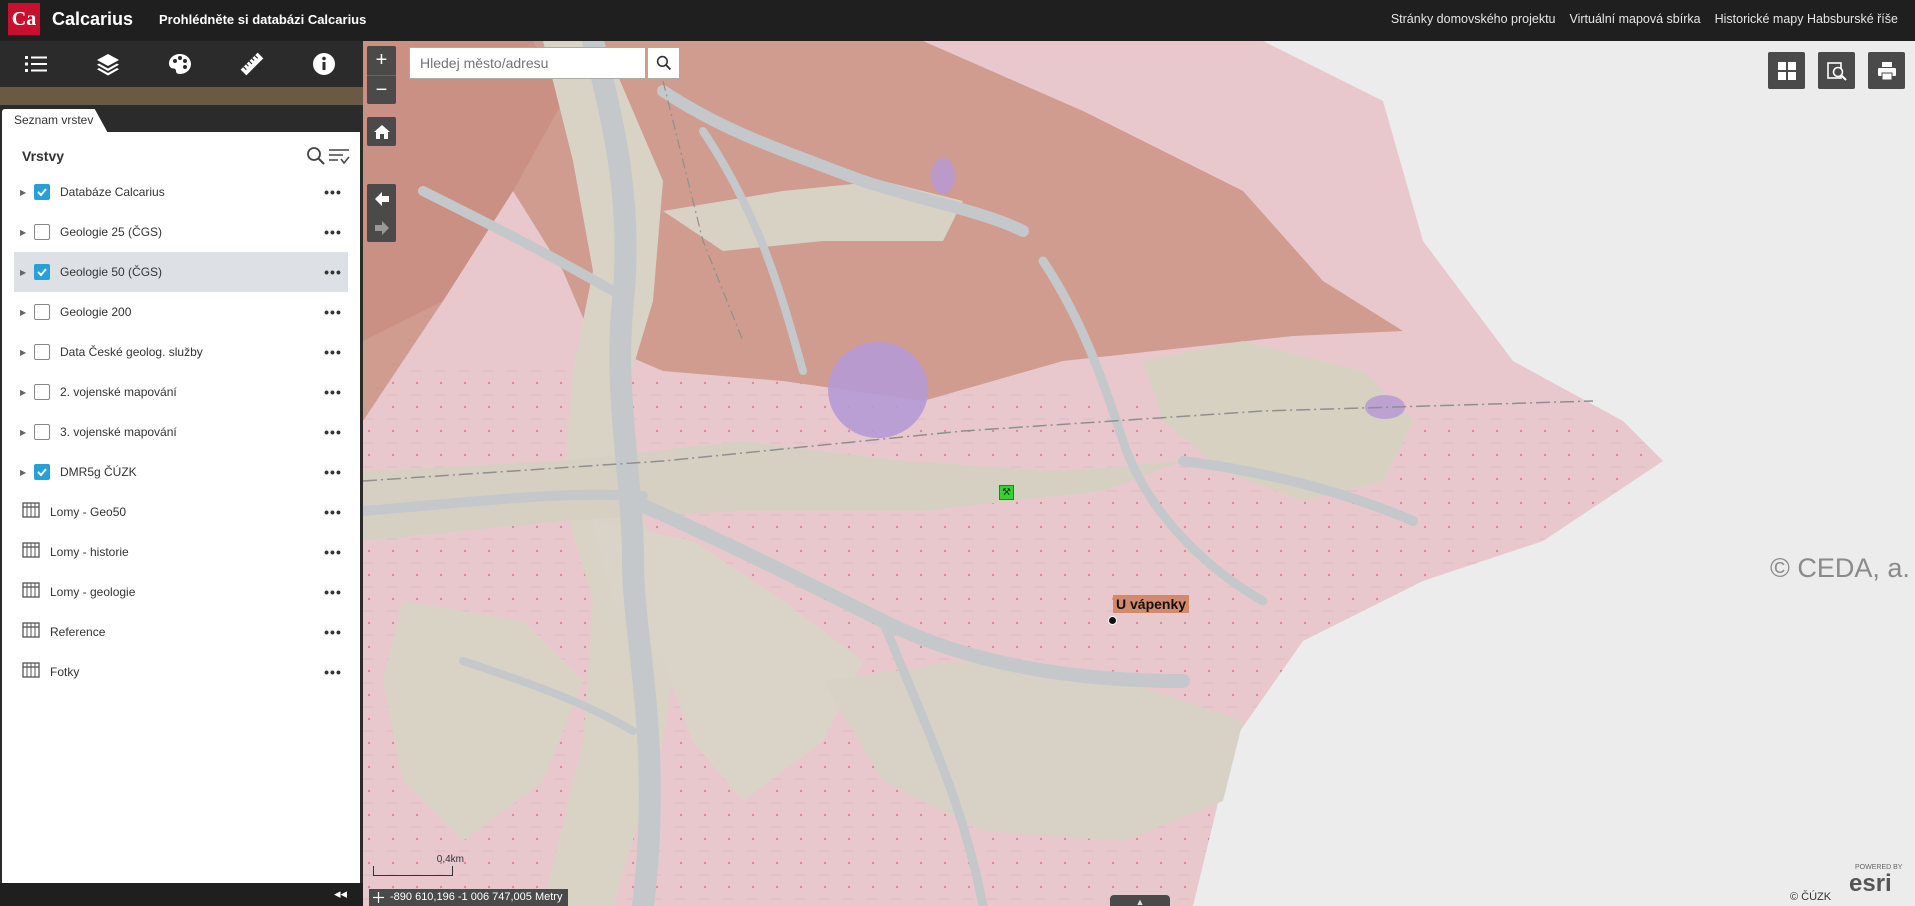 The image size is (1915, 906). Describe the element at coordinates (181, 472) in the screenshot. I see `layer-row: ▶ DMR5g ČÚZK •••` at that location.